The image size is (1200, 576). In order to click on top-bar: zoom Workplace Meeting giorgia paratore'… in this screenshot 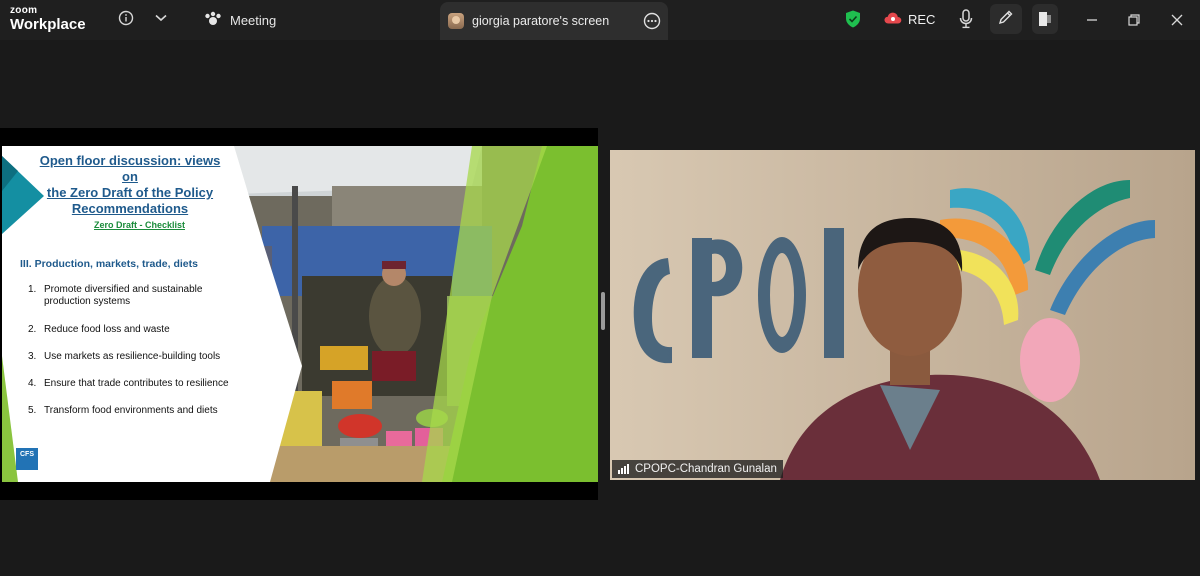, I will do `click(600, 20)`.